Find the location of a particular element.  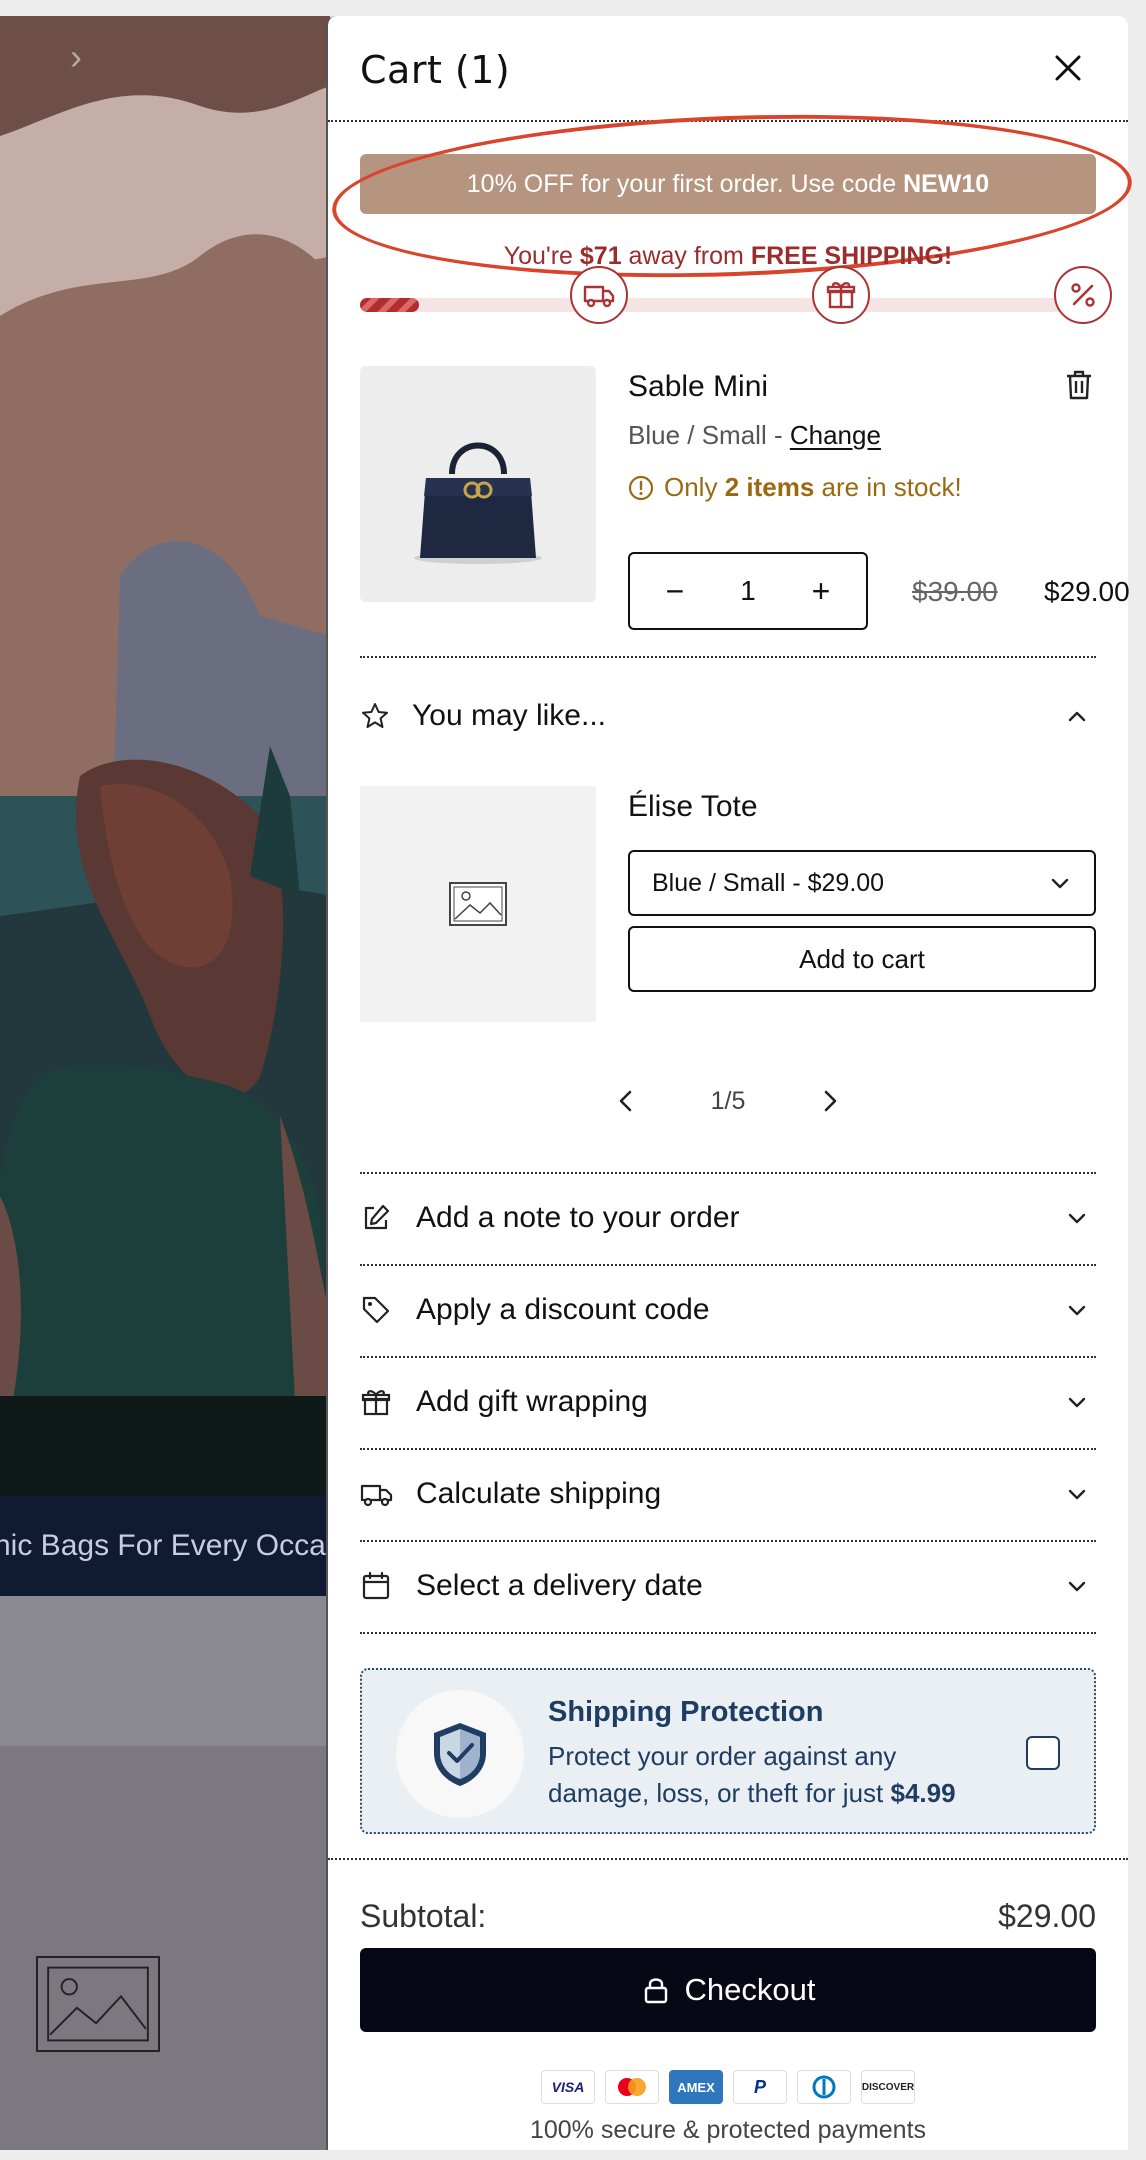

accordion-label: Add a note to your order is located at coordinates (578, 1217).